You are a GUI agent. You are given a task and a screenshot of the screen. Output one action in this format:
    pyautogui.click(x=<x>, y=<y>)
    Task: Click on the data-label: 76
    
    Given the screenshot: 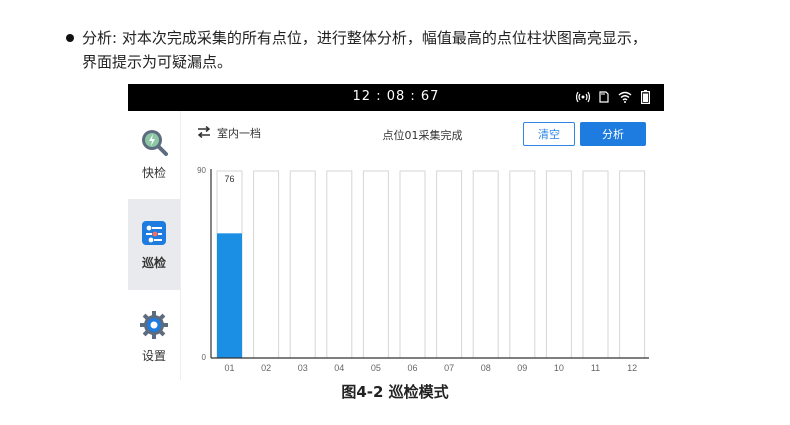 What is the action you would take?
    pyautogui.click(x=229, y=179)
    